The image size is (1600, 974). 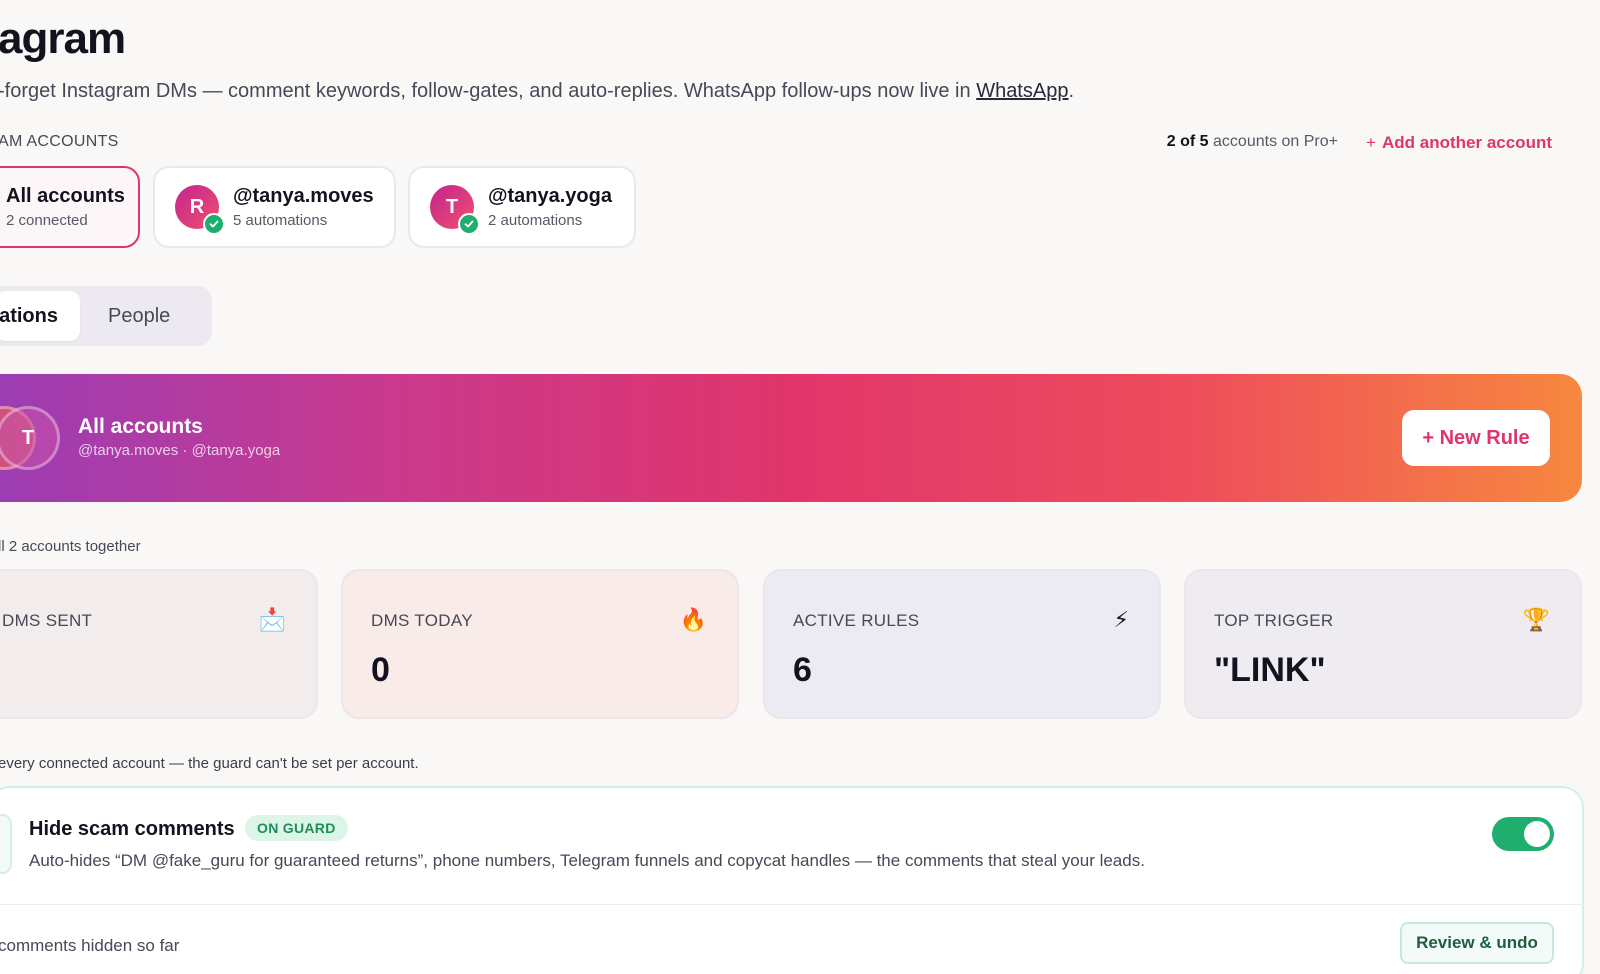 I want to click on account-card-text: @tanya.yoga 2 automations, so click(x=550, y=207).